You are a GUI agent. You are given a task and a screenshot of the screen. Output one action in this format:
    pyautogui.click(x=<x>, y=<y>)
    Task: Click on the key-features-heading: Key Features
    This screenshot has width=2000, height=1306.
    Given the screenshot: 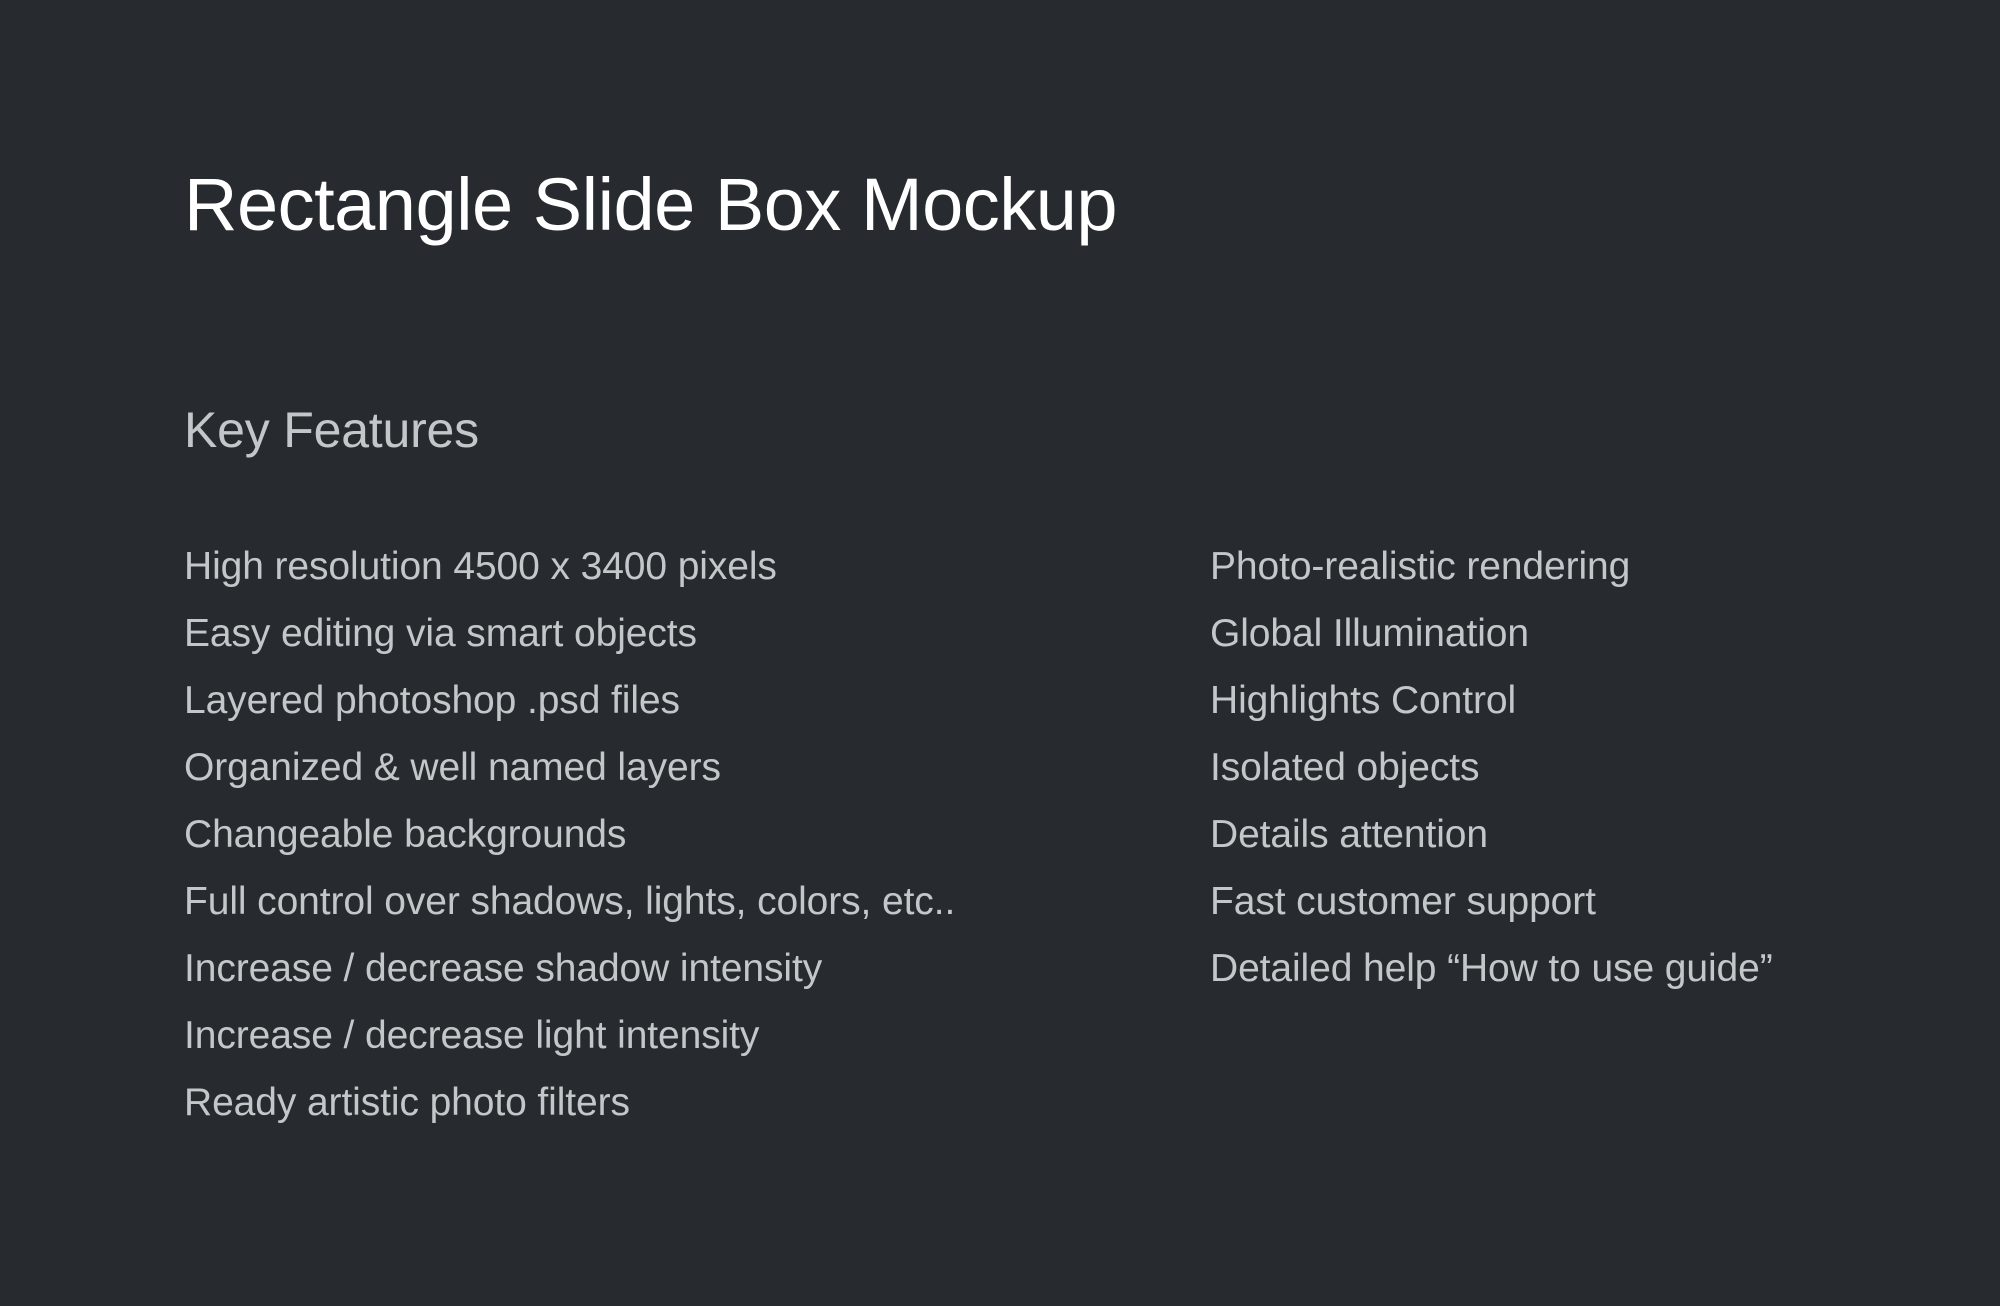 What is the action you would take?
    pyautogui.click(x=331, y=430)
    